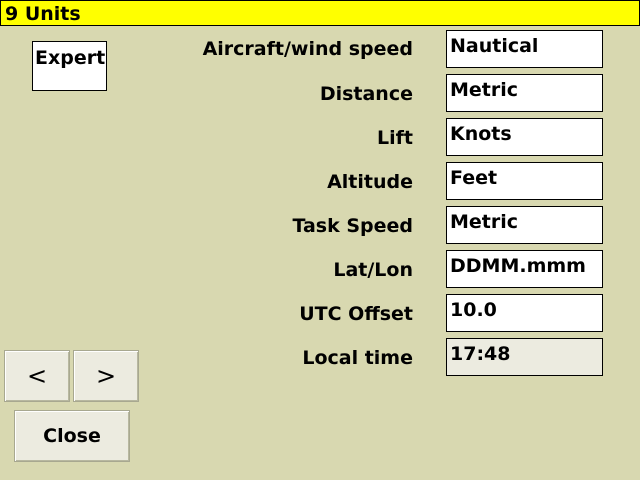  Describe the element at coordinates (320, 13) in the screenshot. I see `title-bar: 9 Units` at that location.